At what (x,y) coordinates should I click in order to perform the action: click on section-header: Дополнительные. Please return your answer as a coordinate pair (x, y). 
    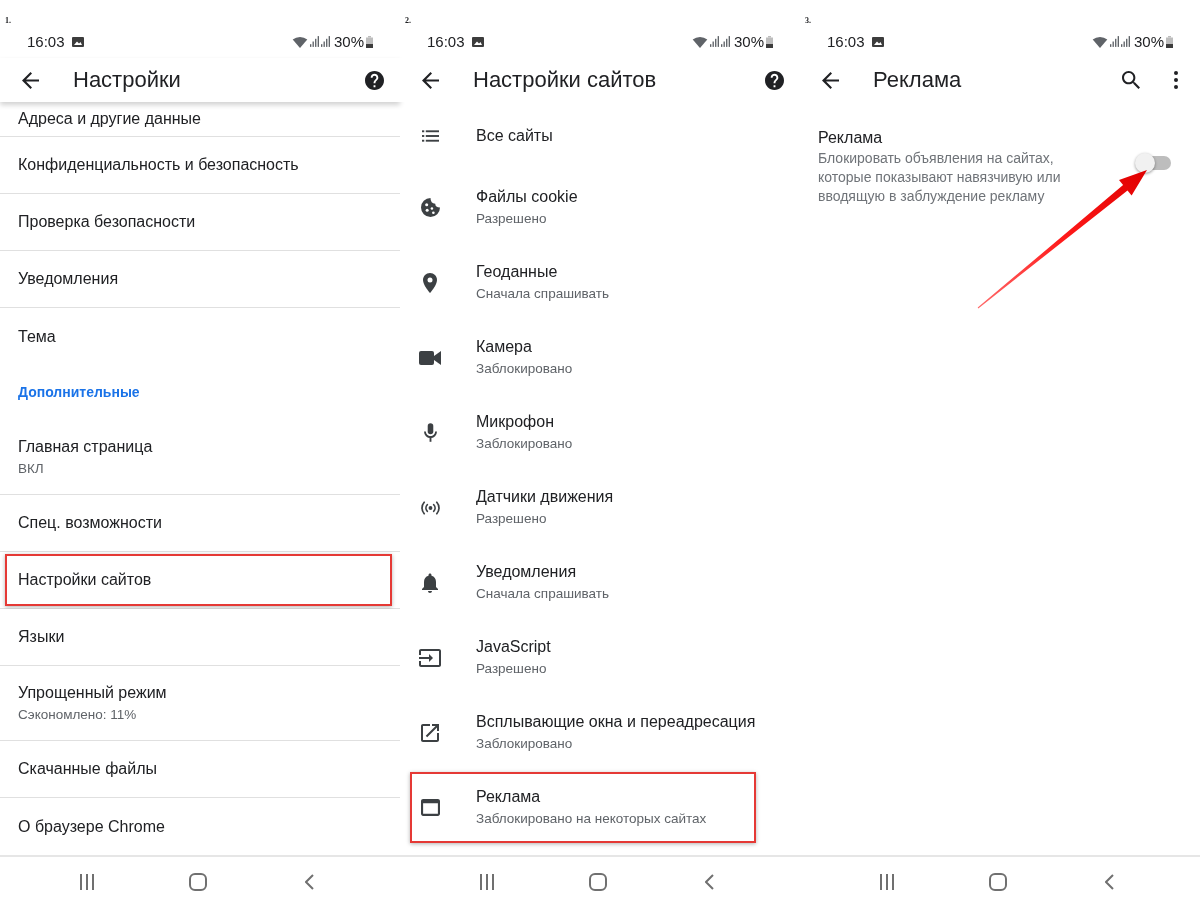
    Looking at the image, I should click on (79, 392).